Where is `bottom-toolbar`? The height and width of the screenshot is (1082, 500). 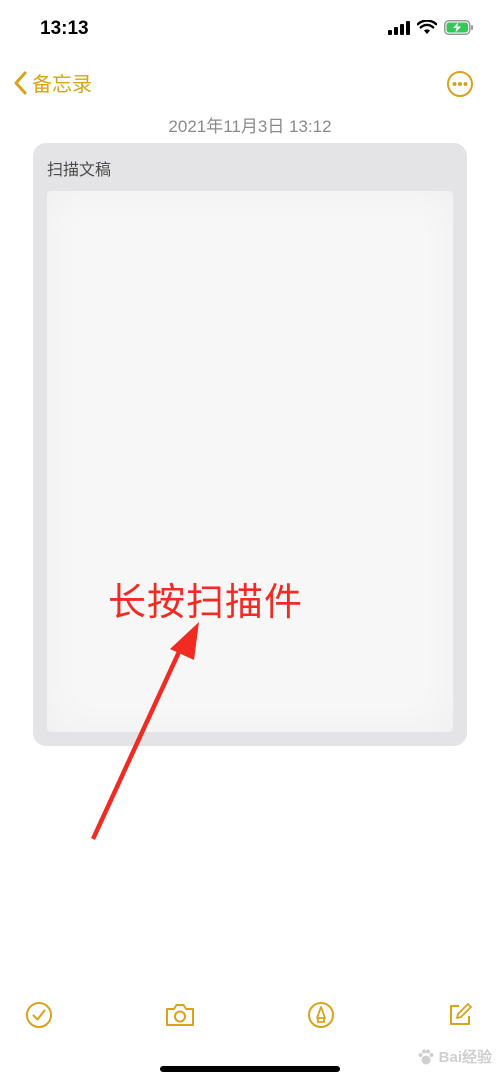 bottom-toolbar is located at coordinates (250, 1017).